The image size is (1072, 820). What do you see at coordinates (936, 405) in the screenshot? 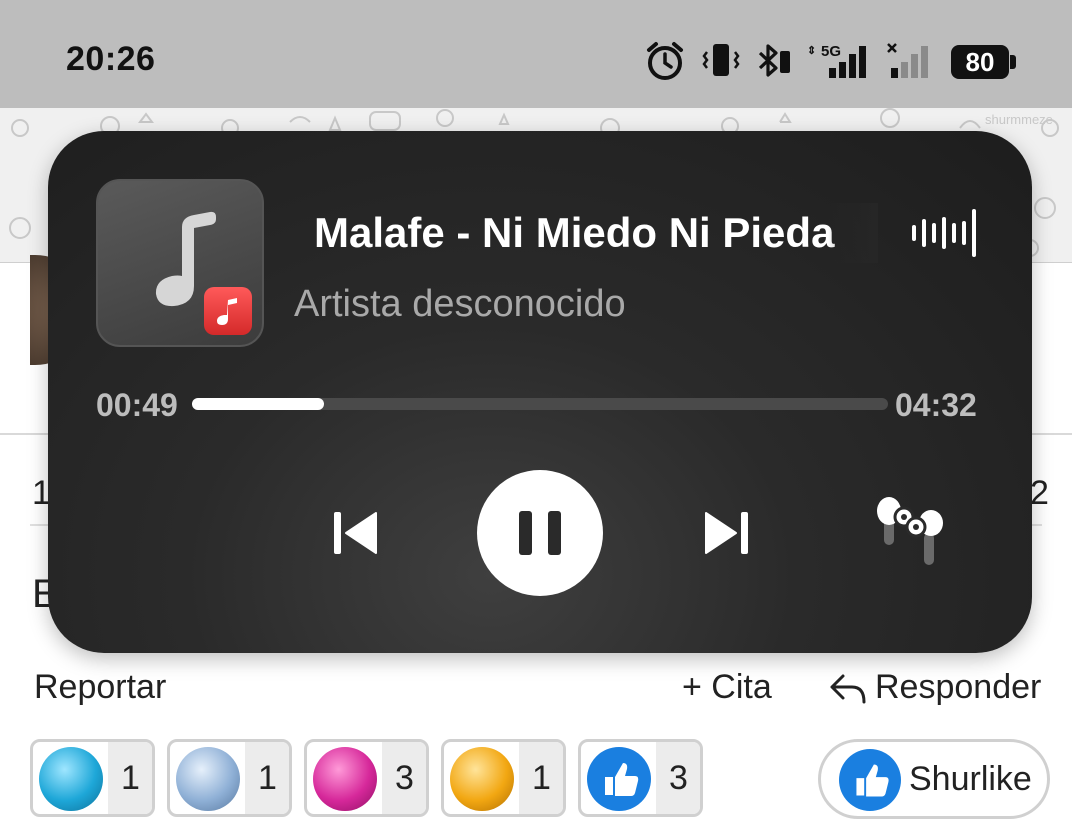
I see `total-duration: 04:32` at bounding box center [936, 405].